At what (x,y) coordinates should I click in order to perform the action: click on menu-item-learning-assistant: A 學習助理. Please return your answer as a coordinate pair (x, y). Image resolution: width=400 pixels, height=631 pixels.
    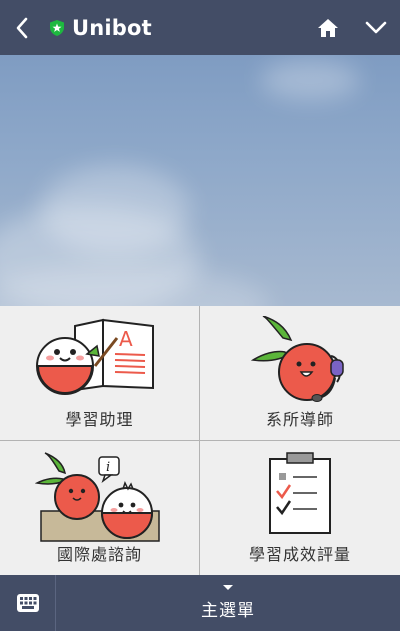
    Looking at the image, I should click on (100, 373).